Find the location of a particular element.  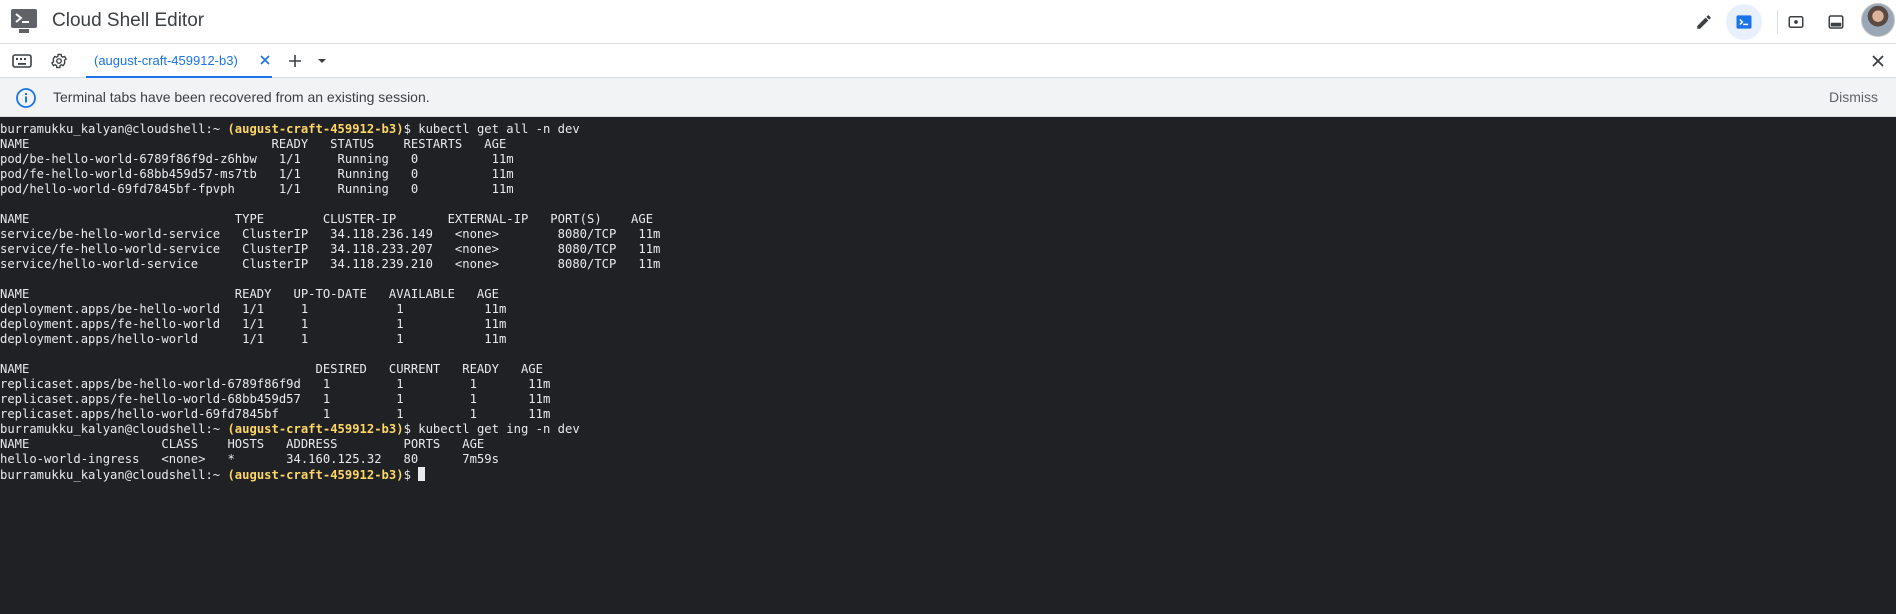

tab-august-craft: (august-craft-459912-b3) is located at coordinates (179, 61).